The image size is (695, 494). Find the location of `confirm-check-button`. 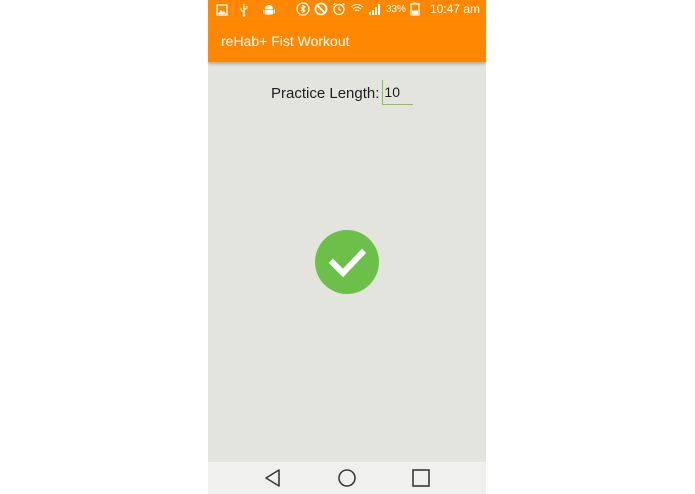

confirm-check-button is located at coordinates (347, 262).